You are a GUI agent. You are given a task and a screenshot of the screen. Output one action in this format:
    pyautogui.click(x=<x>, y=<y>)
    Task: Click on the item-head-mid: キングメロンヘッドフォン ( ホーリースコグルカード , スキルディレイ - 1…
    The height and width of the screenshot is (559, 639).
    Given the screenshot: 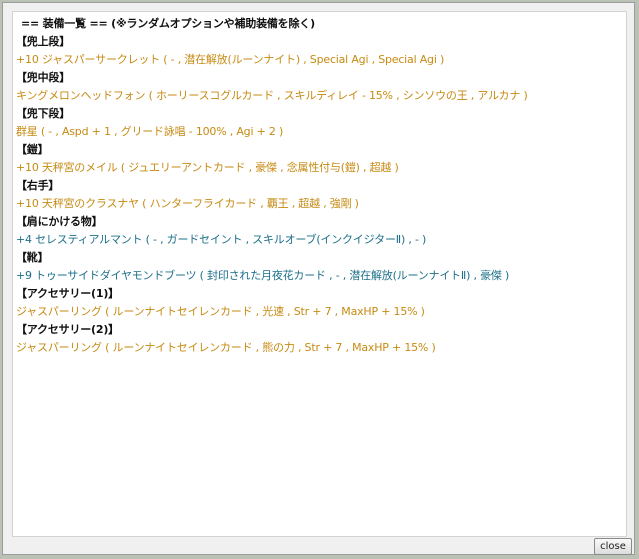 What is the action you would take?
    pyautogui.click(x=272, y=95)
    